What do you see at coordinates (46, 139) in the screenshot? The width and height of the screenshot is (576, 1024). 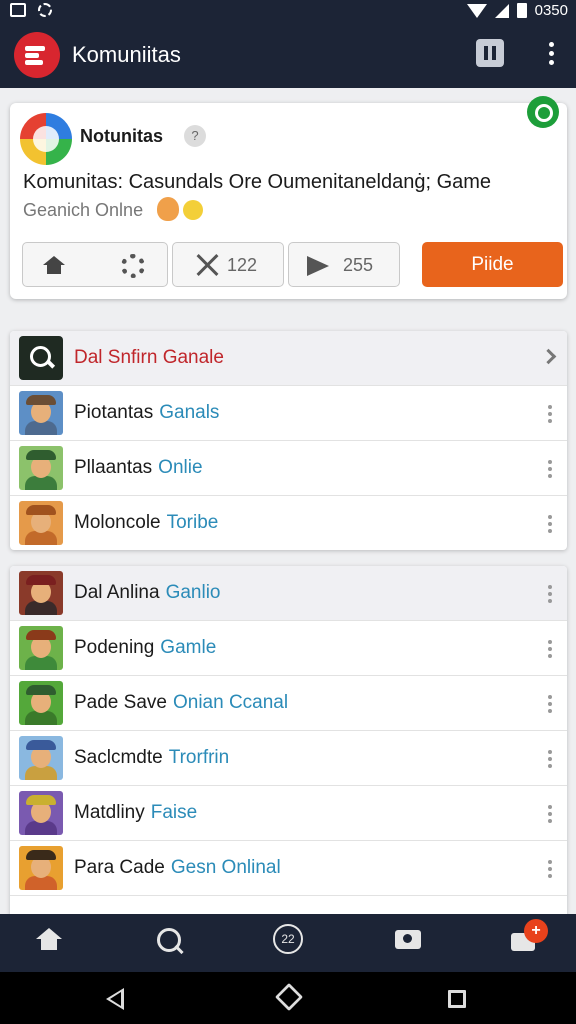 I see `community-avatar` at bounding box center [46, 139].